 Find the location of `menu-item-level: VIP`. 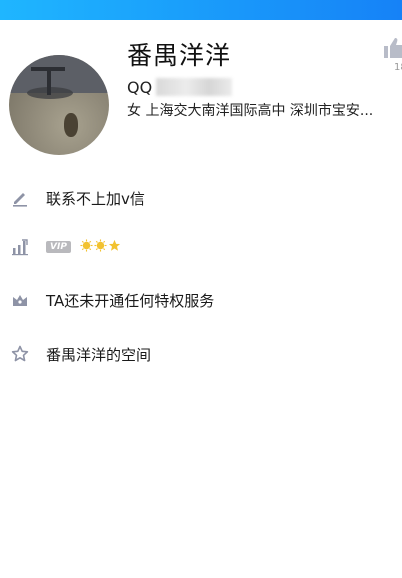

menu-item-level: VIP is located at coordinates (201, 247).